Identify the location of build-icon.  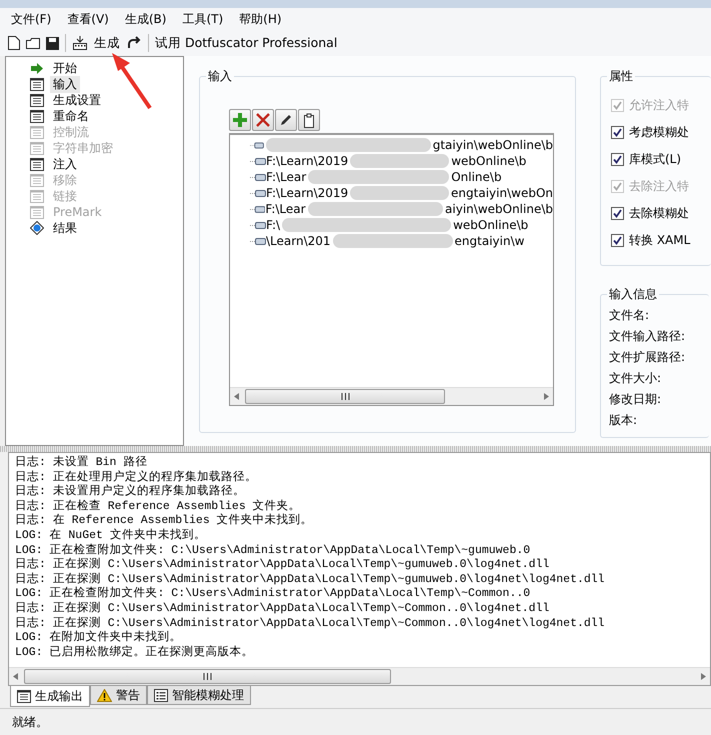
(80, 43).